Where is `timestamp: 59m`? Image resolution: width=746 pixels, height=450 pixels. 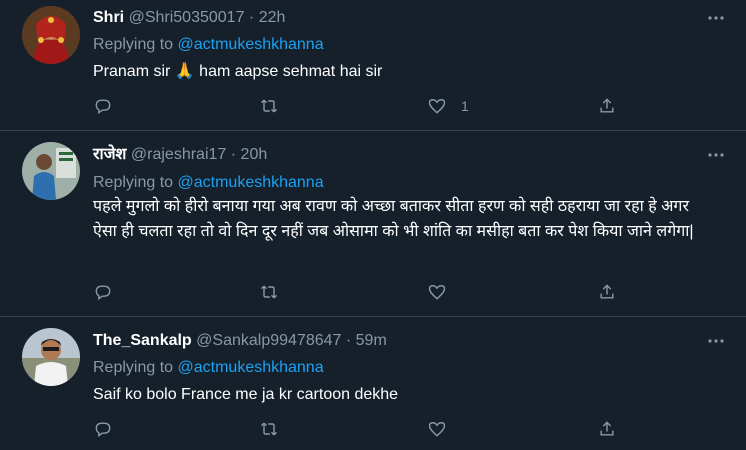
timestamp: 59m is located at coordinates (371, 340).